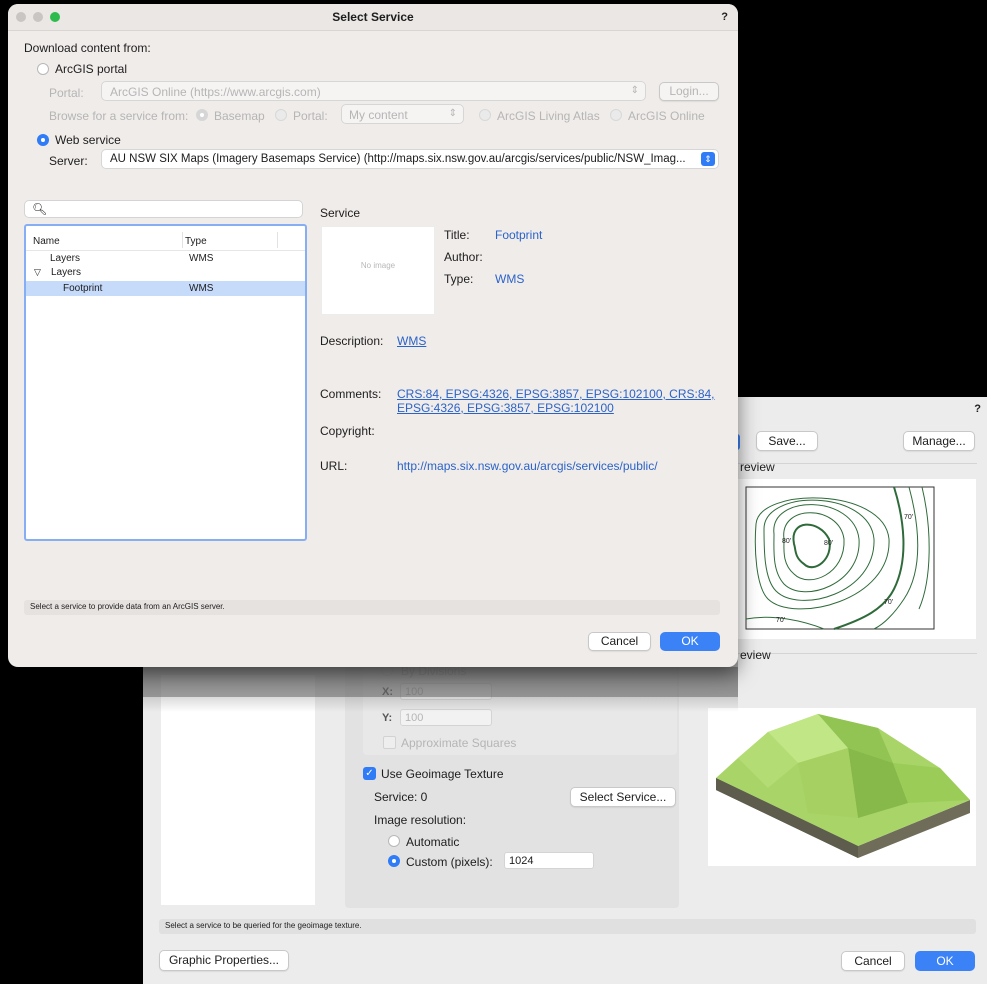 This screenshot has height=984, width=987. Describe the element at coordinates (238, 790) in the screenshot. I see `back-left-list` at that location.